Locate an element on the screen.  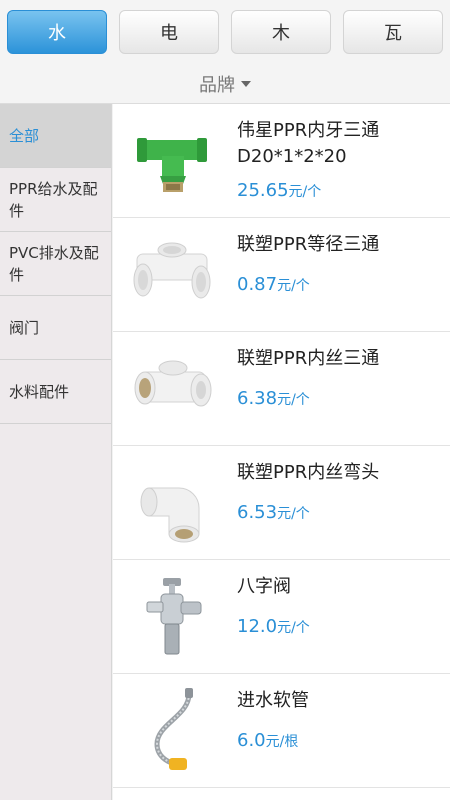
sidebar-item-water-accessories: 水料配件 is located at coordinates (55, 392).